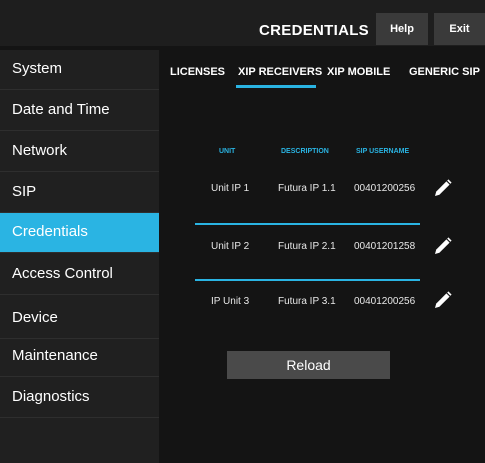 The height and width of the screenshot is (463, 485). Describe the element at coordinates (385, 246) in the screenshot. I see `cell-sip-username: 00401201258` at that location.